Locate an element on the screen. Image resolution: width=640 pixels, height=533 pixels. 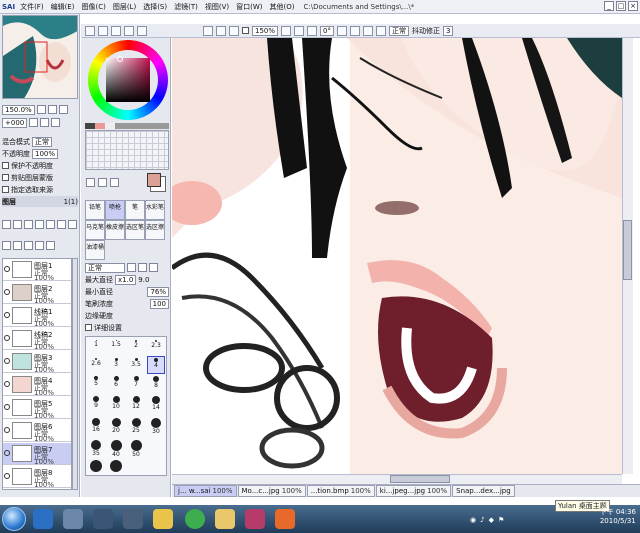
document-tab: j... w...sai 100% is located at coordinates (205, 491).